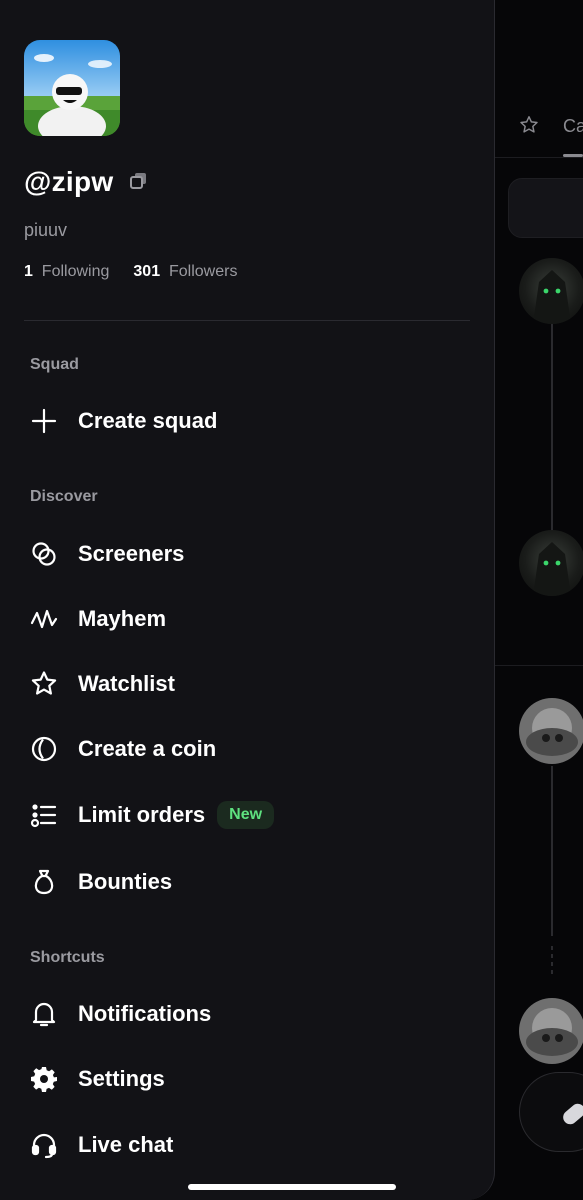 The height and width of the screenshot is (1200, 583). What do you see at coordinates (247, 882) in the screenshot?
I see `menu-item-bounties: Bounties` at bounding box center [247, 882].